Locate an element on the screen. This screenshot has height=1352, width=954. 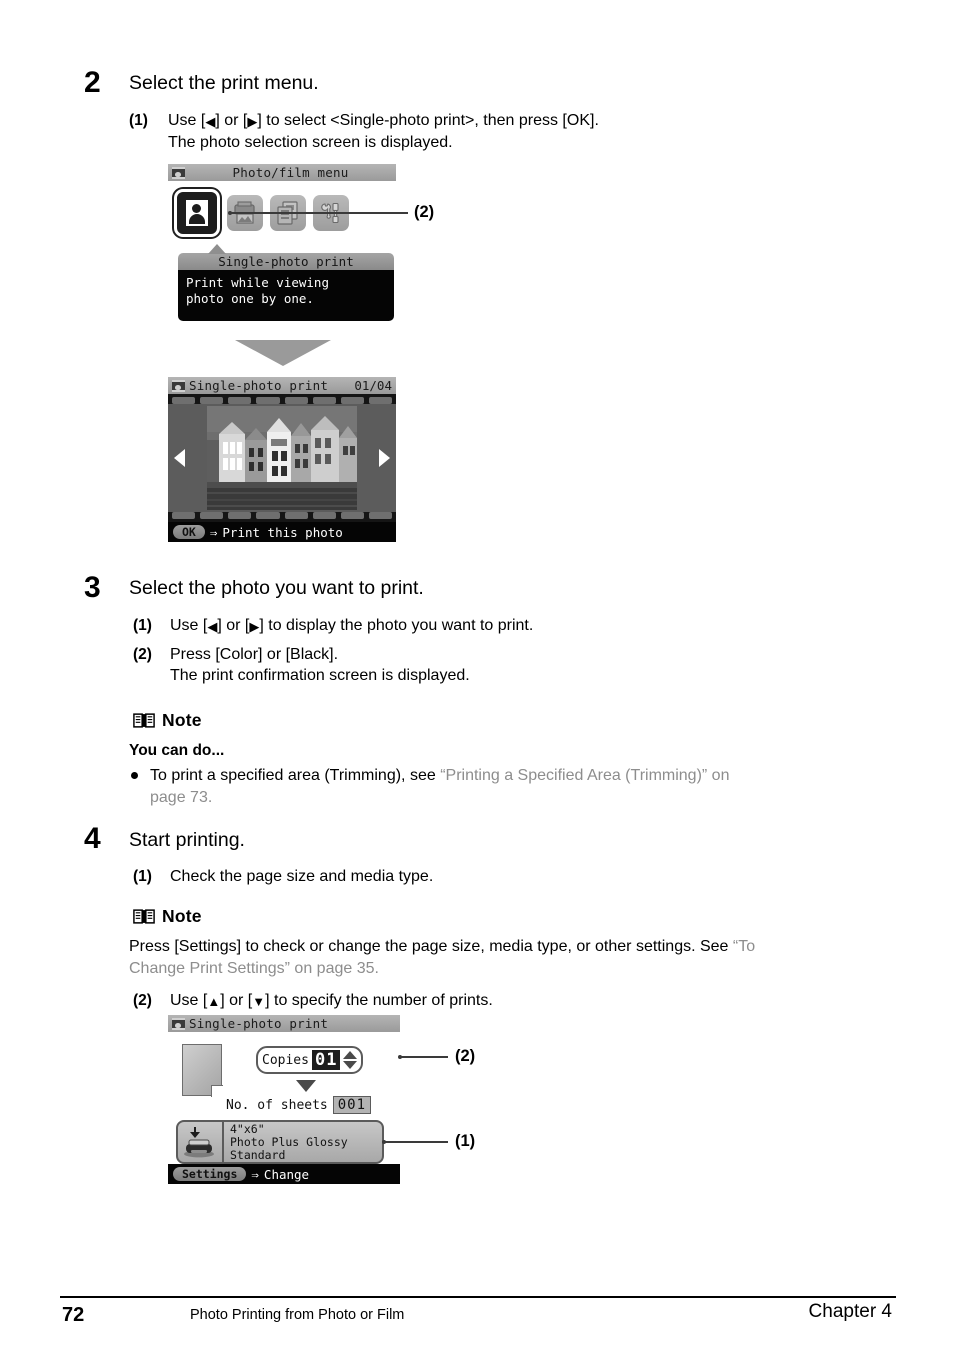
sprocket-row-bottom is located at coordinates (282, 517).